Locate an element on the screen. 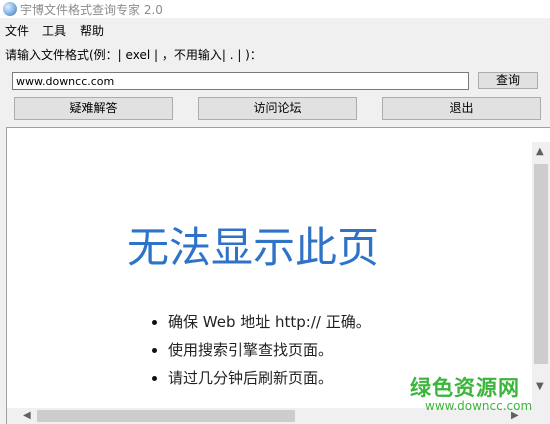  menu-tools: 工具 is located at coordinates (54, 30).